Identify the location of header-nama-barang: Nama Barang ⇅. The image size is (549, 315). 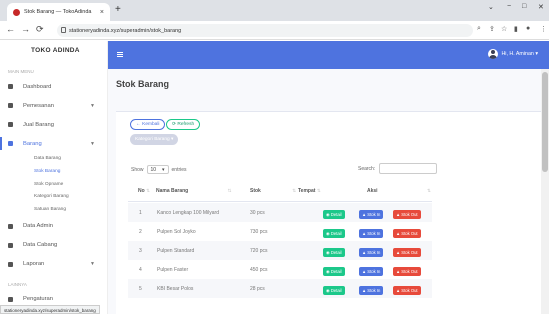
(193, 191).